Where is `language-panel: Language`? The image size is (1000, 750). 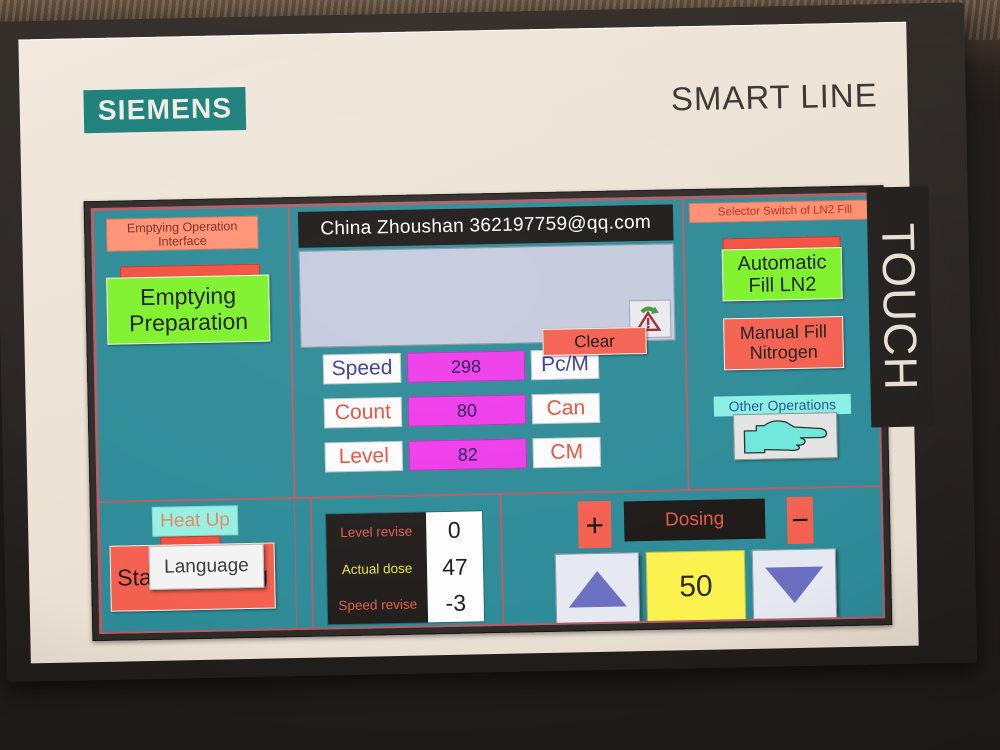
language-panel: Language is located at coordinates (206, 566).